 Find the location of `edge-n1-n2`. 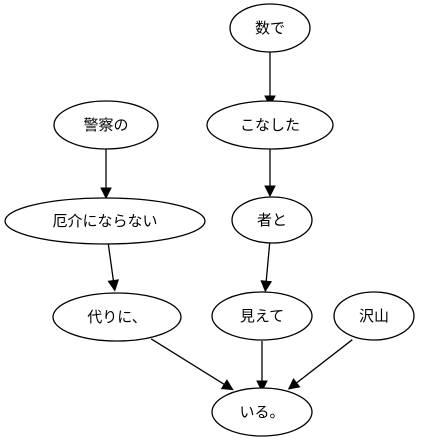

edge-n1-n2 is located at coordinates (270, 80).